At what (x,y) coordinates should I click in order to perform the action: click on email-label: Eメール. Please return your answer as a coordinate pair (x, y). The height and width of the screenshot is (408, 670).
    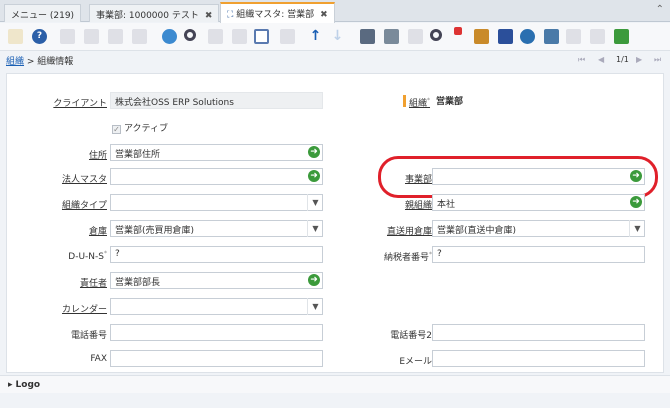
    Looking at the image, I should click on (415, 360).